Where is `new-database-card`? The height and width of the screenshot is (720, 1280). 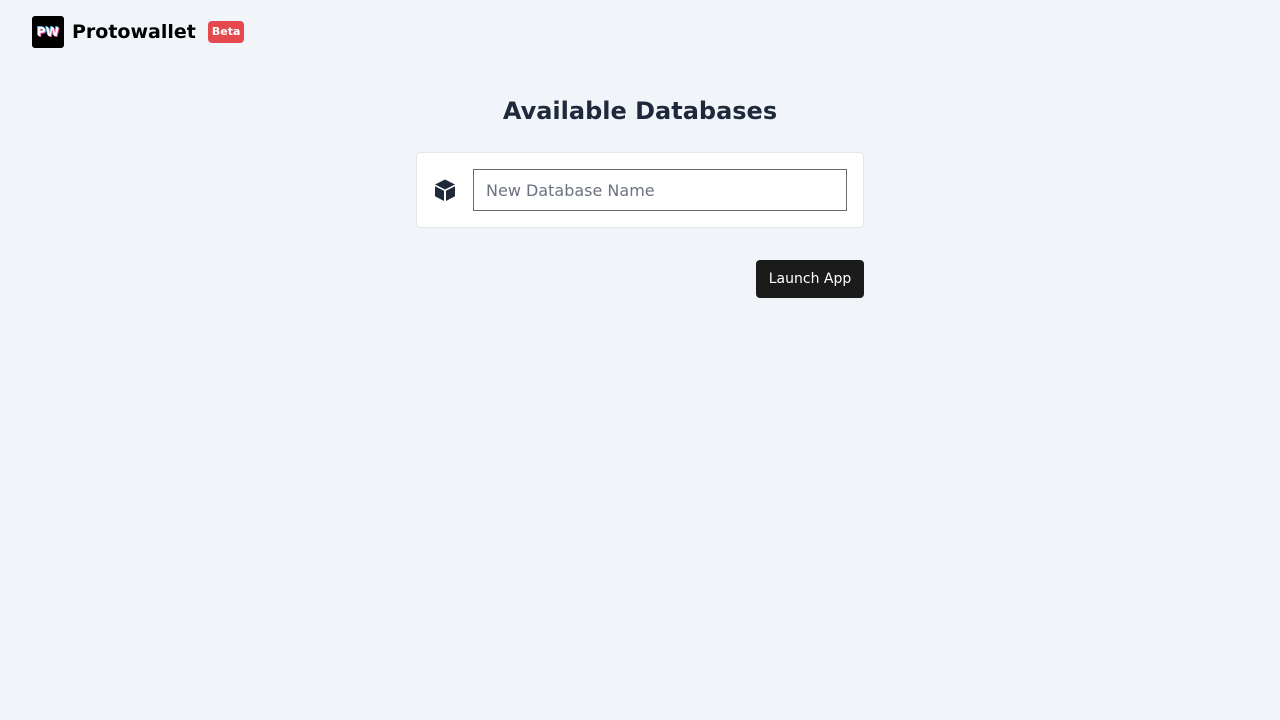
new-database-card is located at coordinates (640, 190).